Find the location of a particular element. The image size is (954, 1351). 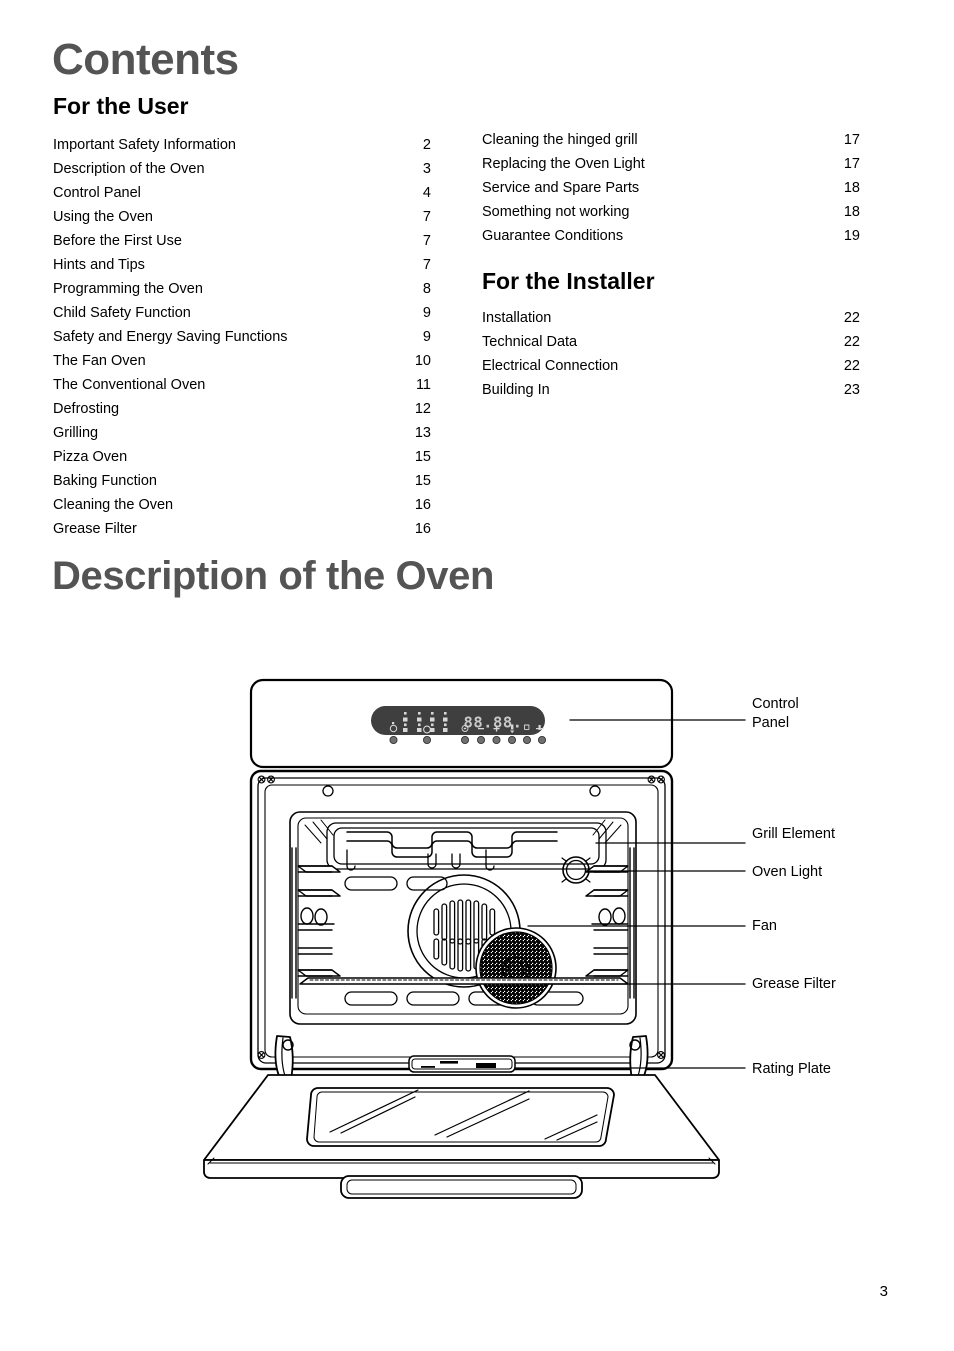

toc-entry-page: 19 is located at coordinates (851, 236).